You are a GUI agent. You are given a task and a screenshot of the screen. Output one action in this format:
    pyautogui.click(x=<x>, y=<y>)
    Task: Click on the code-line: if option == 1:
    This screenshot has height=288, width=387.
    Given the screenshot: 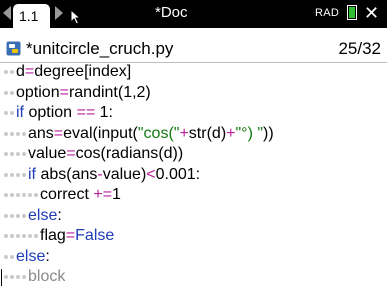 What is the action you would take?
    pyautogui.click(x=193, y=113)
    